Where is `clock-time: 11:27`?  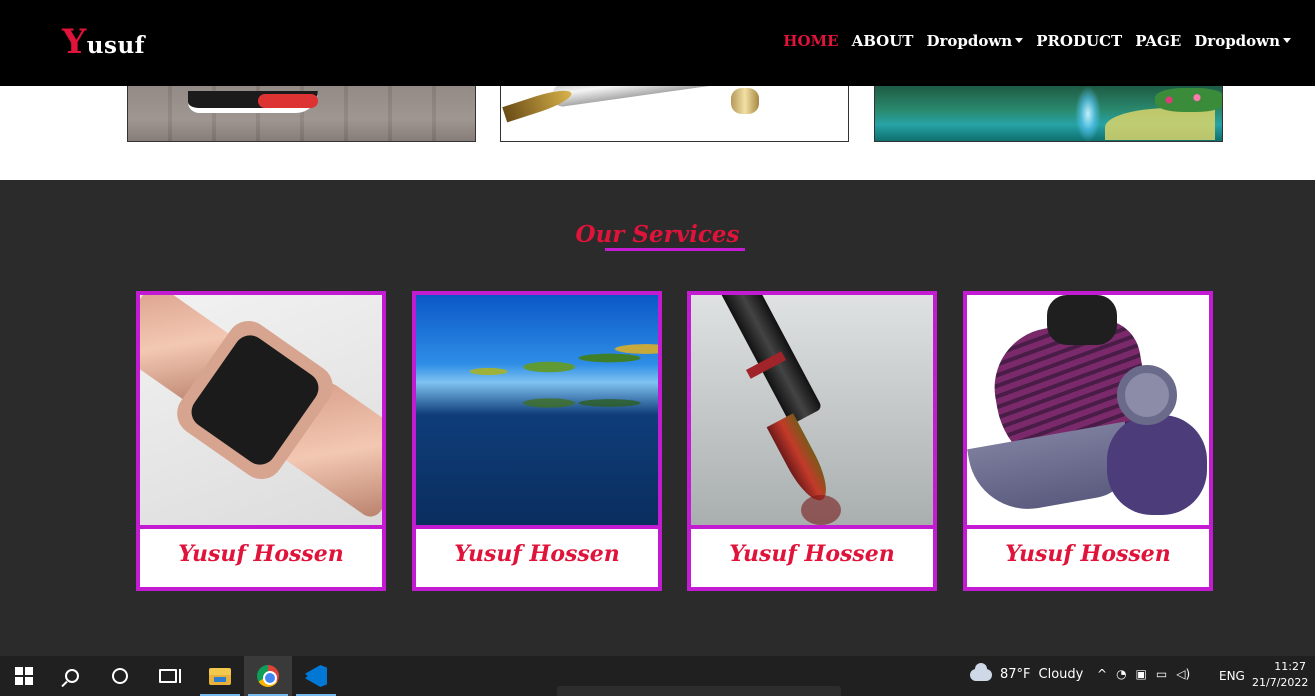
clock-time: 11:27 is located at coordinates (1290, 666).